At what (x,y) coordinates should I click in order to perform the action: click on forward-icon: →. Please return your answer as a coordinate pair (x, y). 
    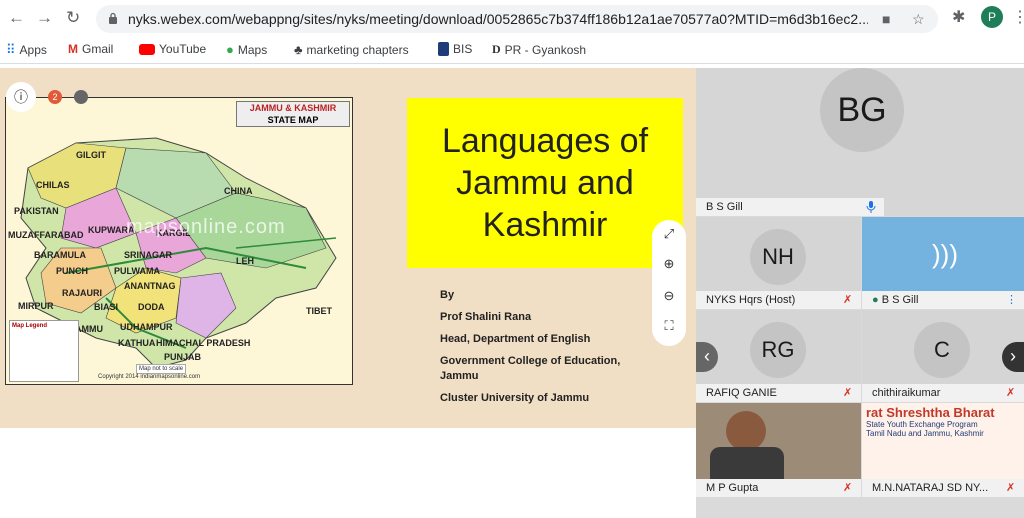
    Looking at the image, I should click on (44, 18).